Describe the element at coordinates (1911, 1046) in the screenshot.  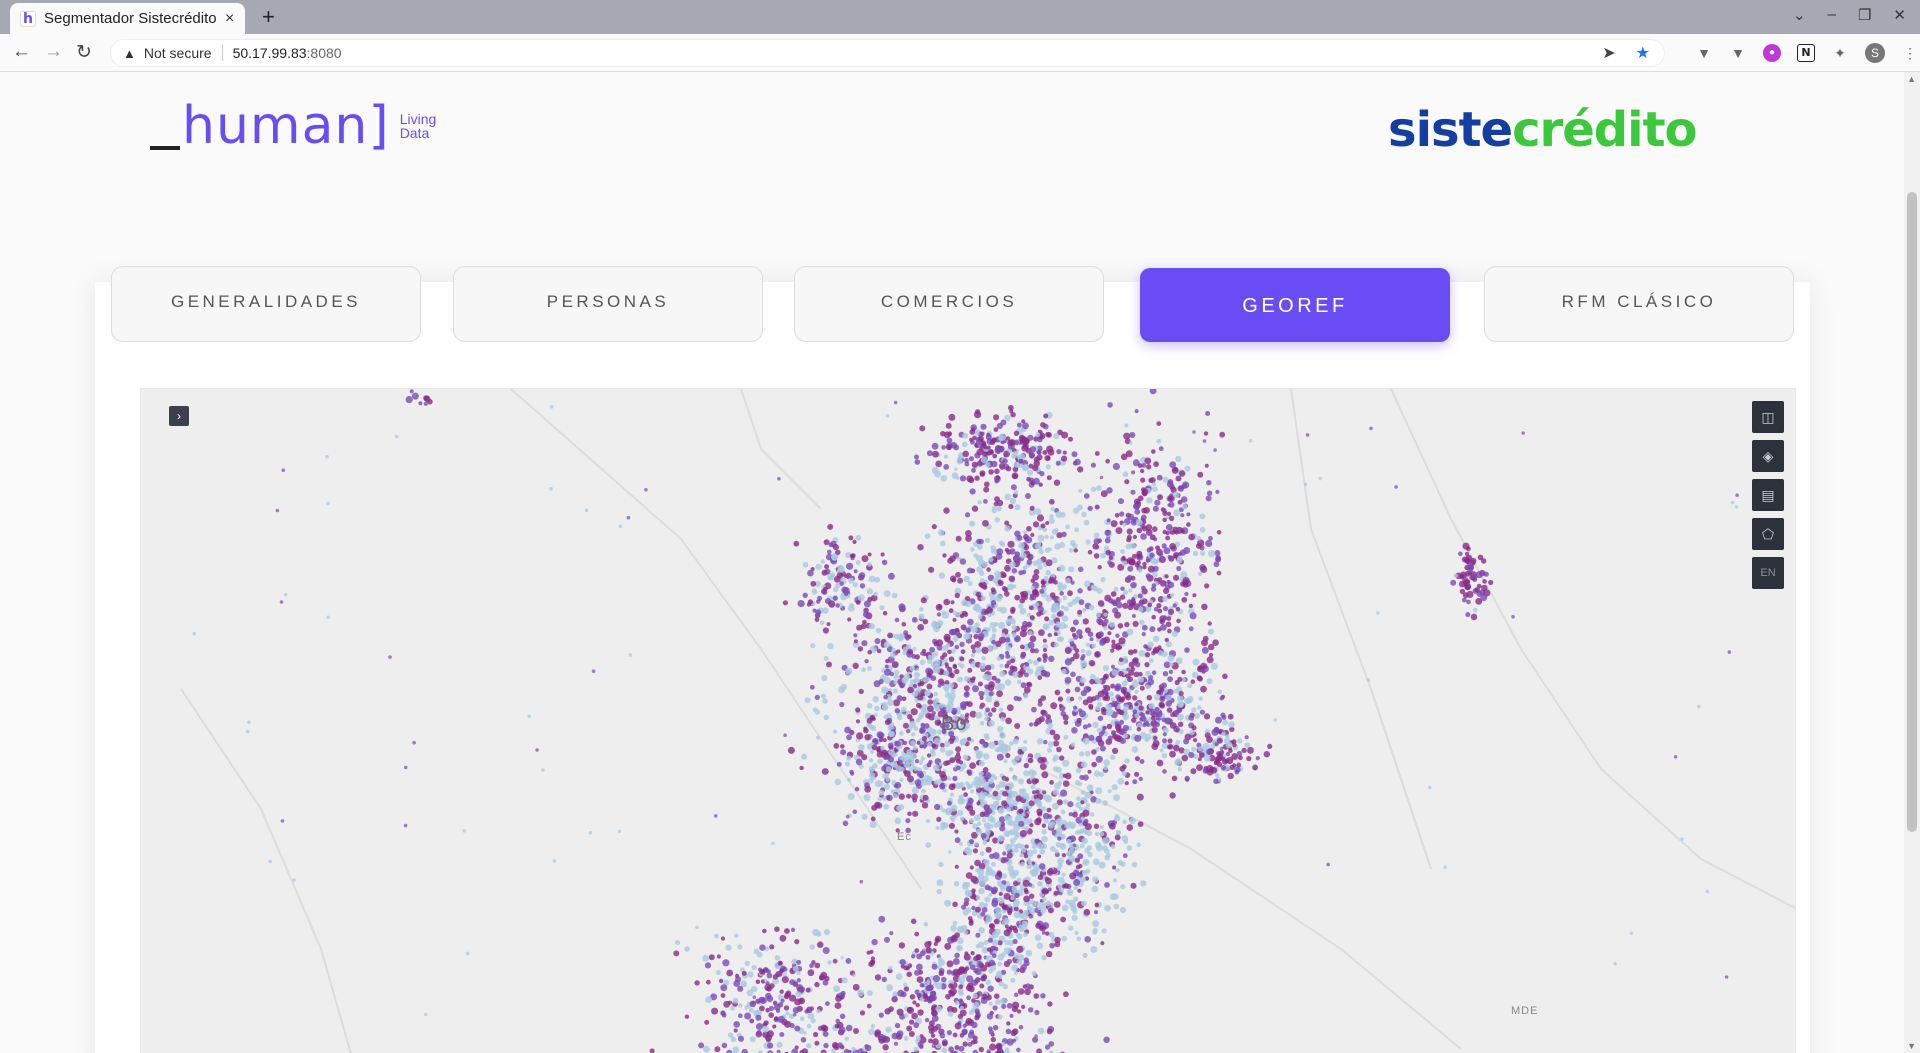
I see `scroll-down-icon: ▼` at that location.